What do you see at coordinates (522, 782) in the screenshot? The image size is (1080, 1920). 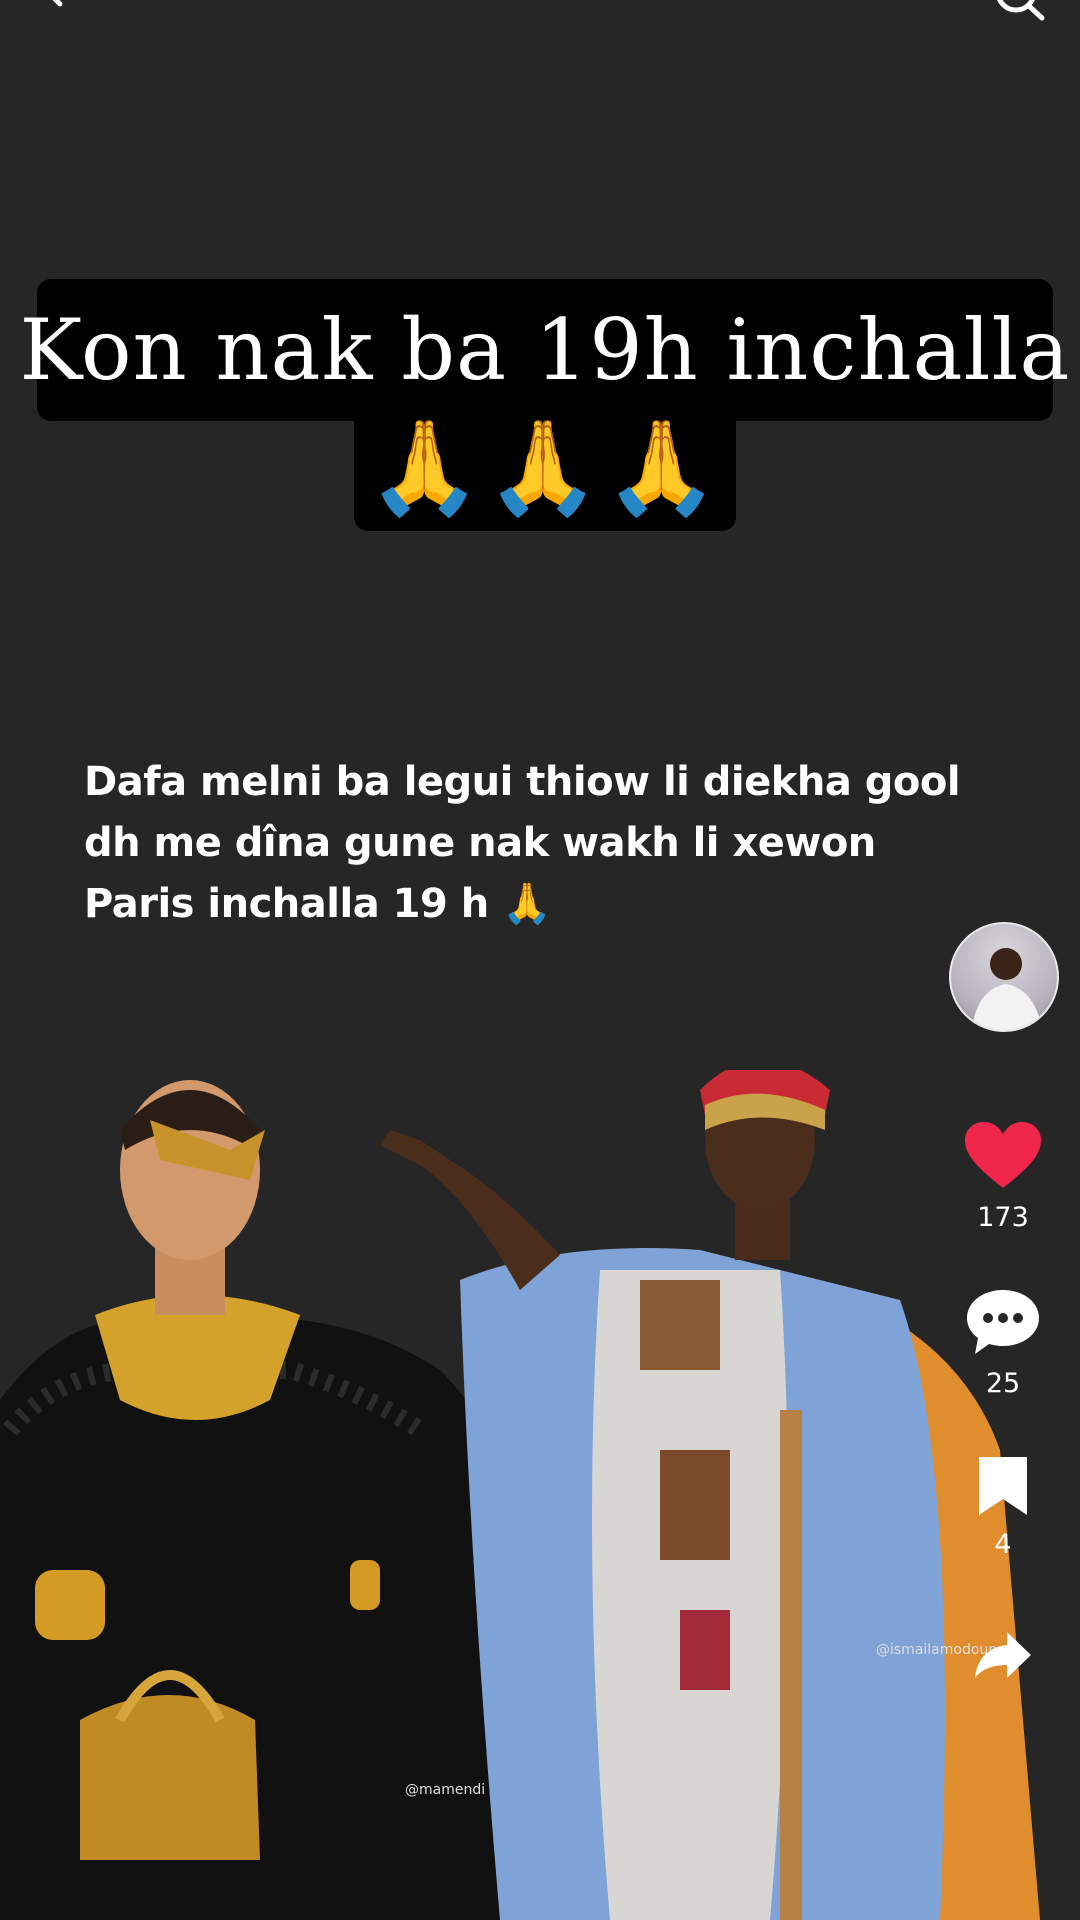 I see `description-line-1: Dafa melni ba legui thiow li diekha gool` at bounding box center [522, 782].